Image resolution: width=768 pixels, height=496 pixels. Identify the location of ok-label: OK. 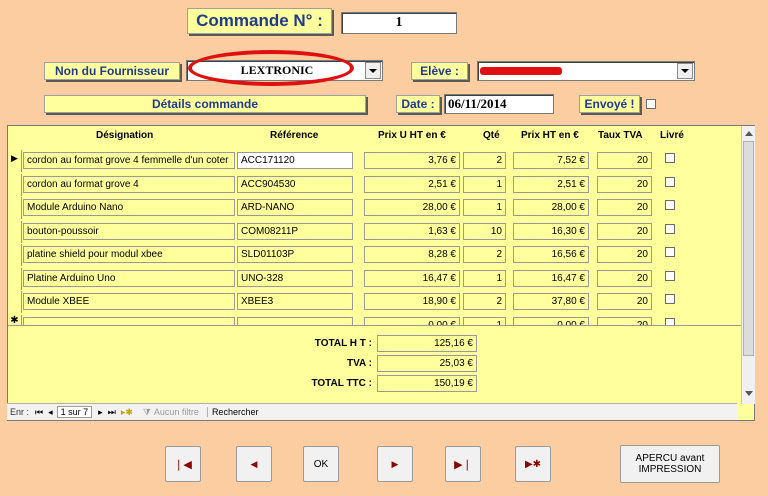
(321, 464).